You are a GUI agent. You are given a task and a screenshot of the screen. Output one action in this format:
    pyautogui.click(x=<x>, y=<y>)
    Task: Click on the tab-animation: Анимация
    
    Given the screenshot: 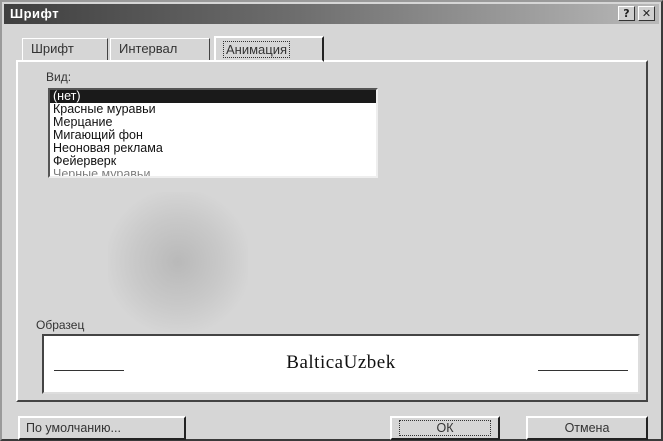 What is the action you would take?
    pyautogui.click(x=269, y=49)
    